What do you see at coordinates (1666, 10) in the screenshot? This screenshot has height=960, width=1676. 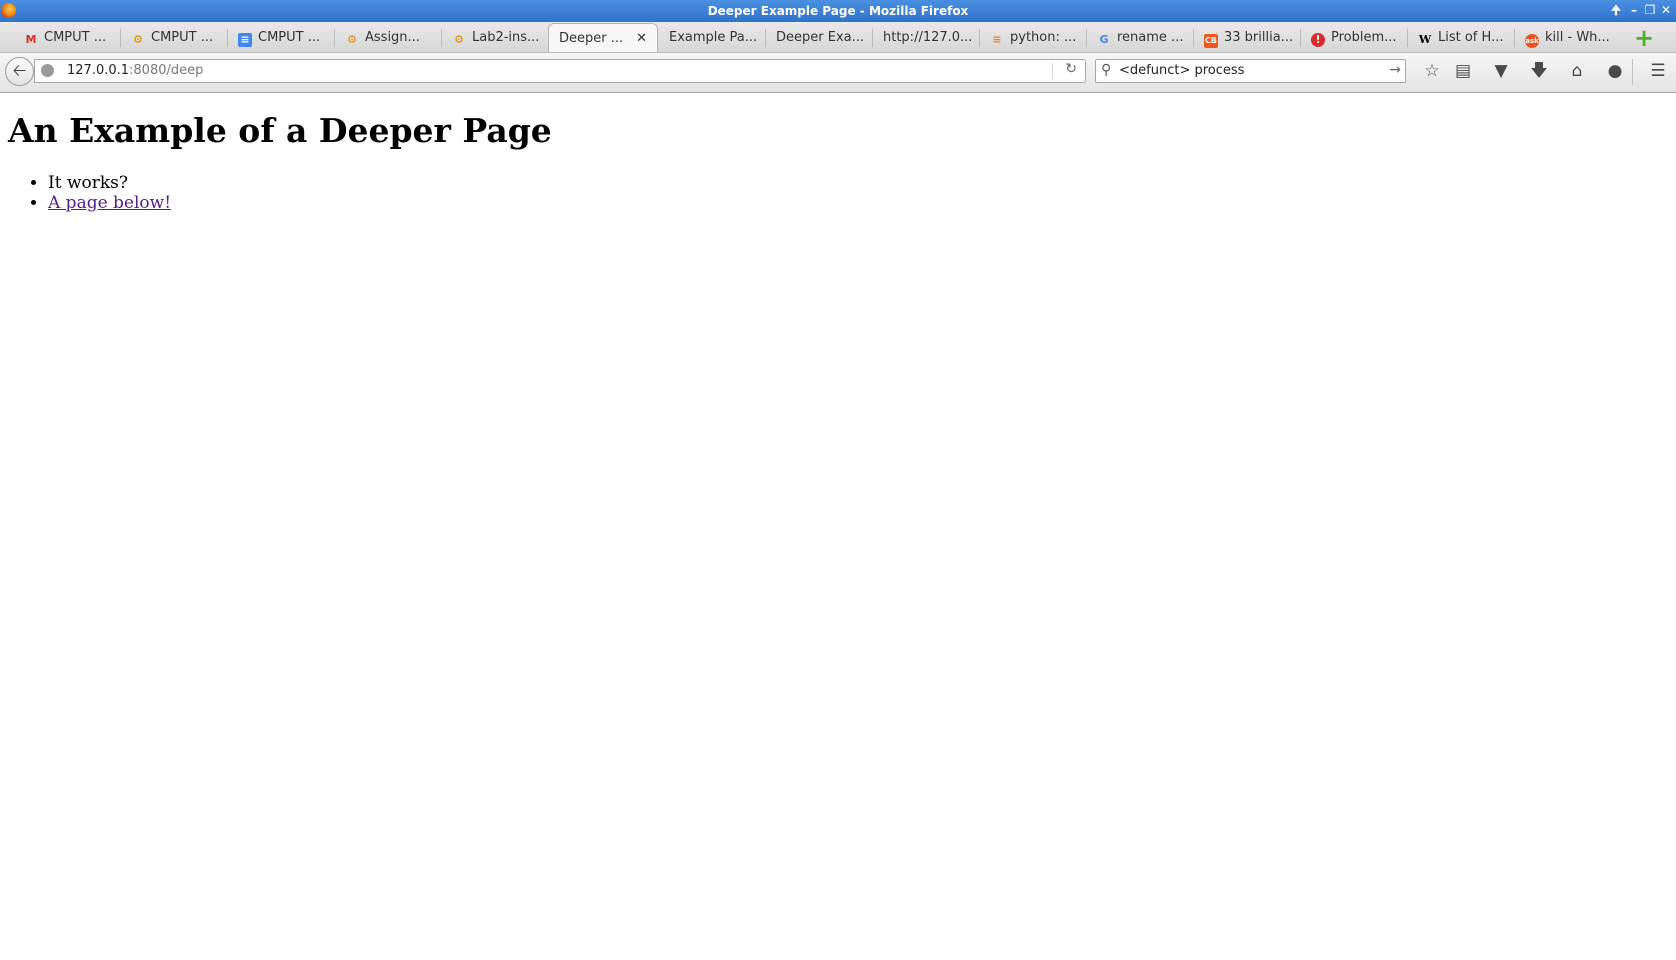 I see `close-icon: ✕` at bounding box center [1666, 10].